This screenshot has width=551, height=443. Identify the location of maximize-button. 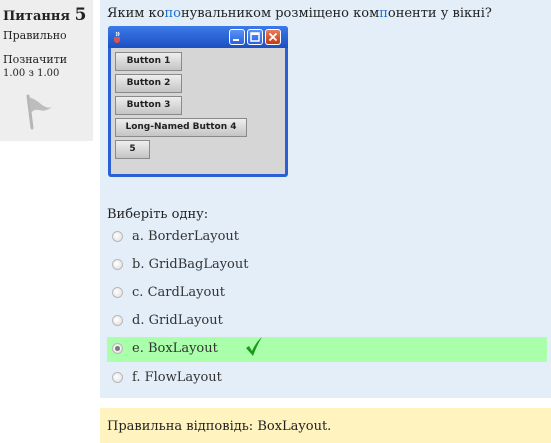
(255, 37).